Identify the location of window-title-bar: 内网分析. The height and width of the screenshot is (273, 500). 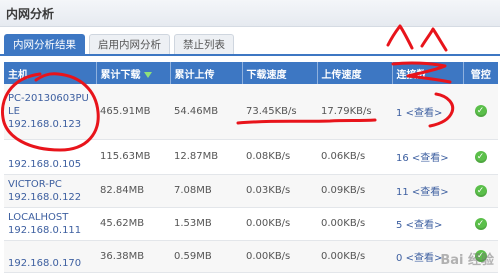
(250, 13).